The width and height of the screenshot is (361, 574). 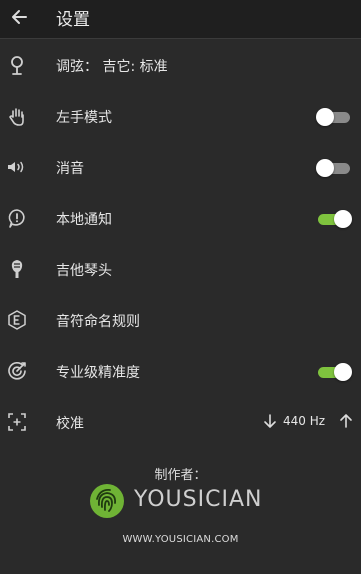 I want to click on local-notifications-toggle, so click(x=334, y=219).